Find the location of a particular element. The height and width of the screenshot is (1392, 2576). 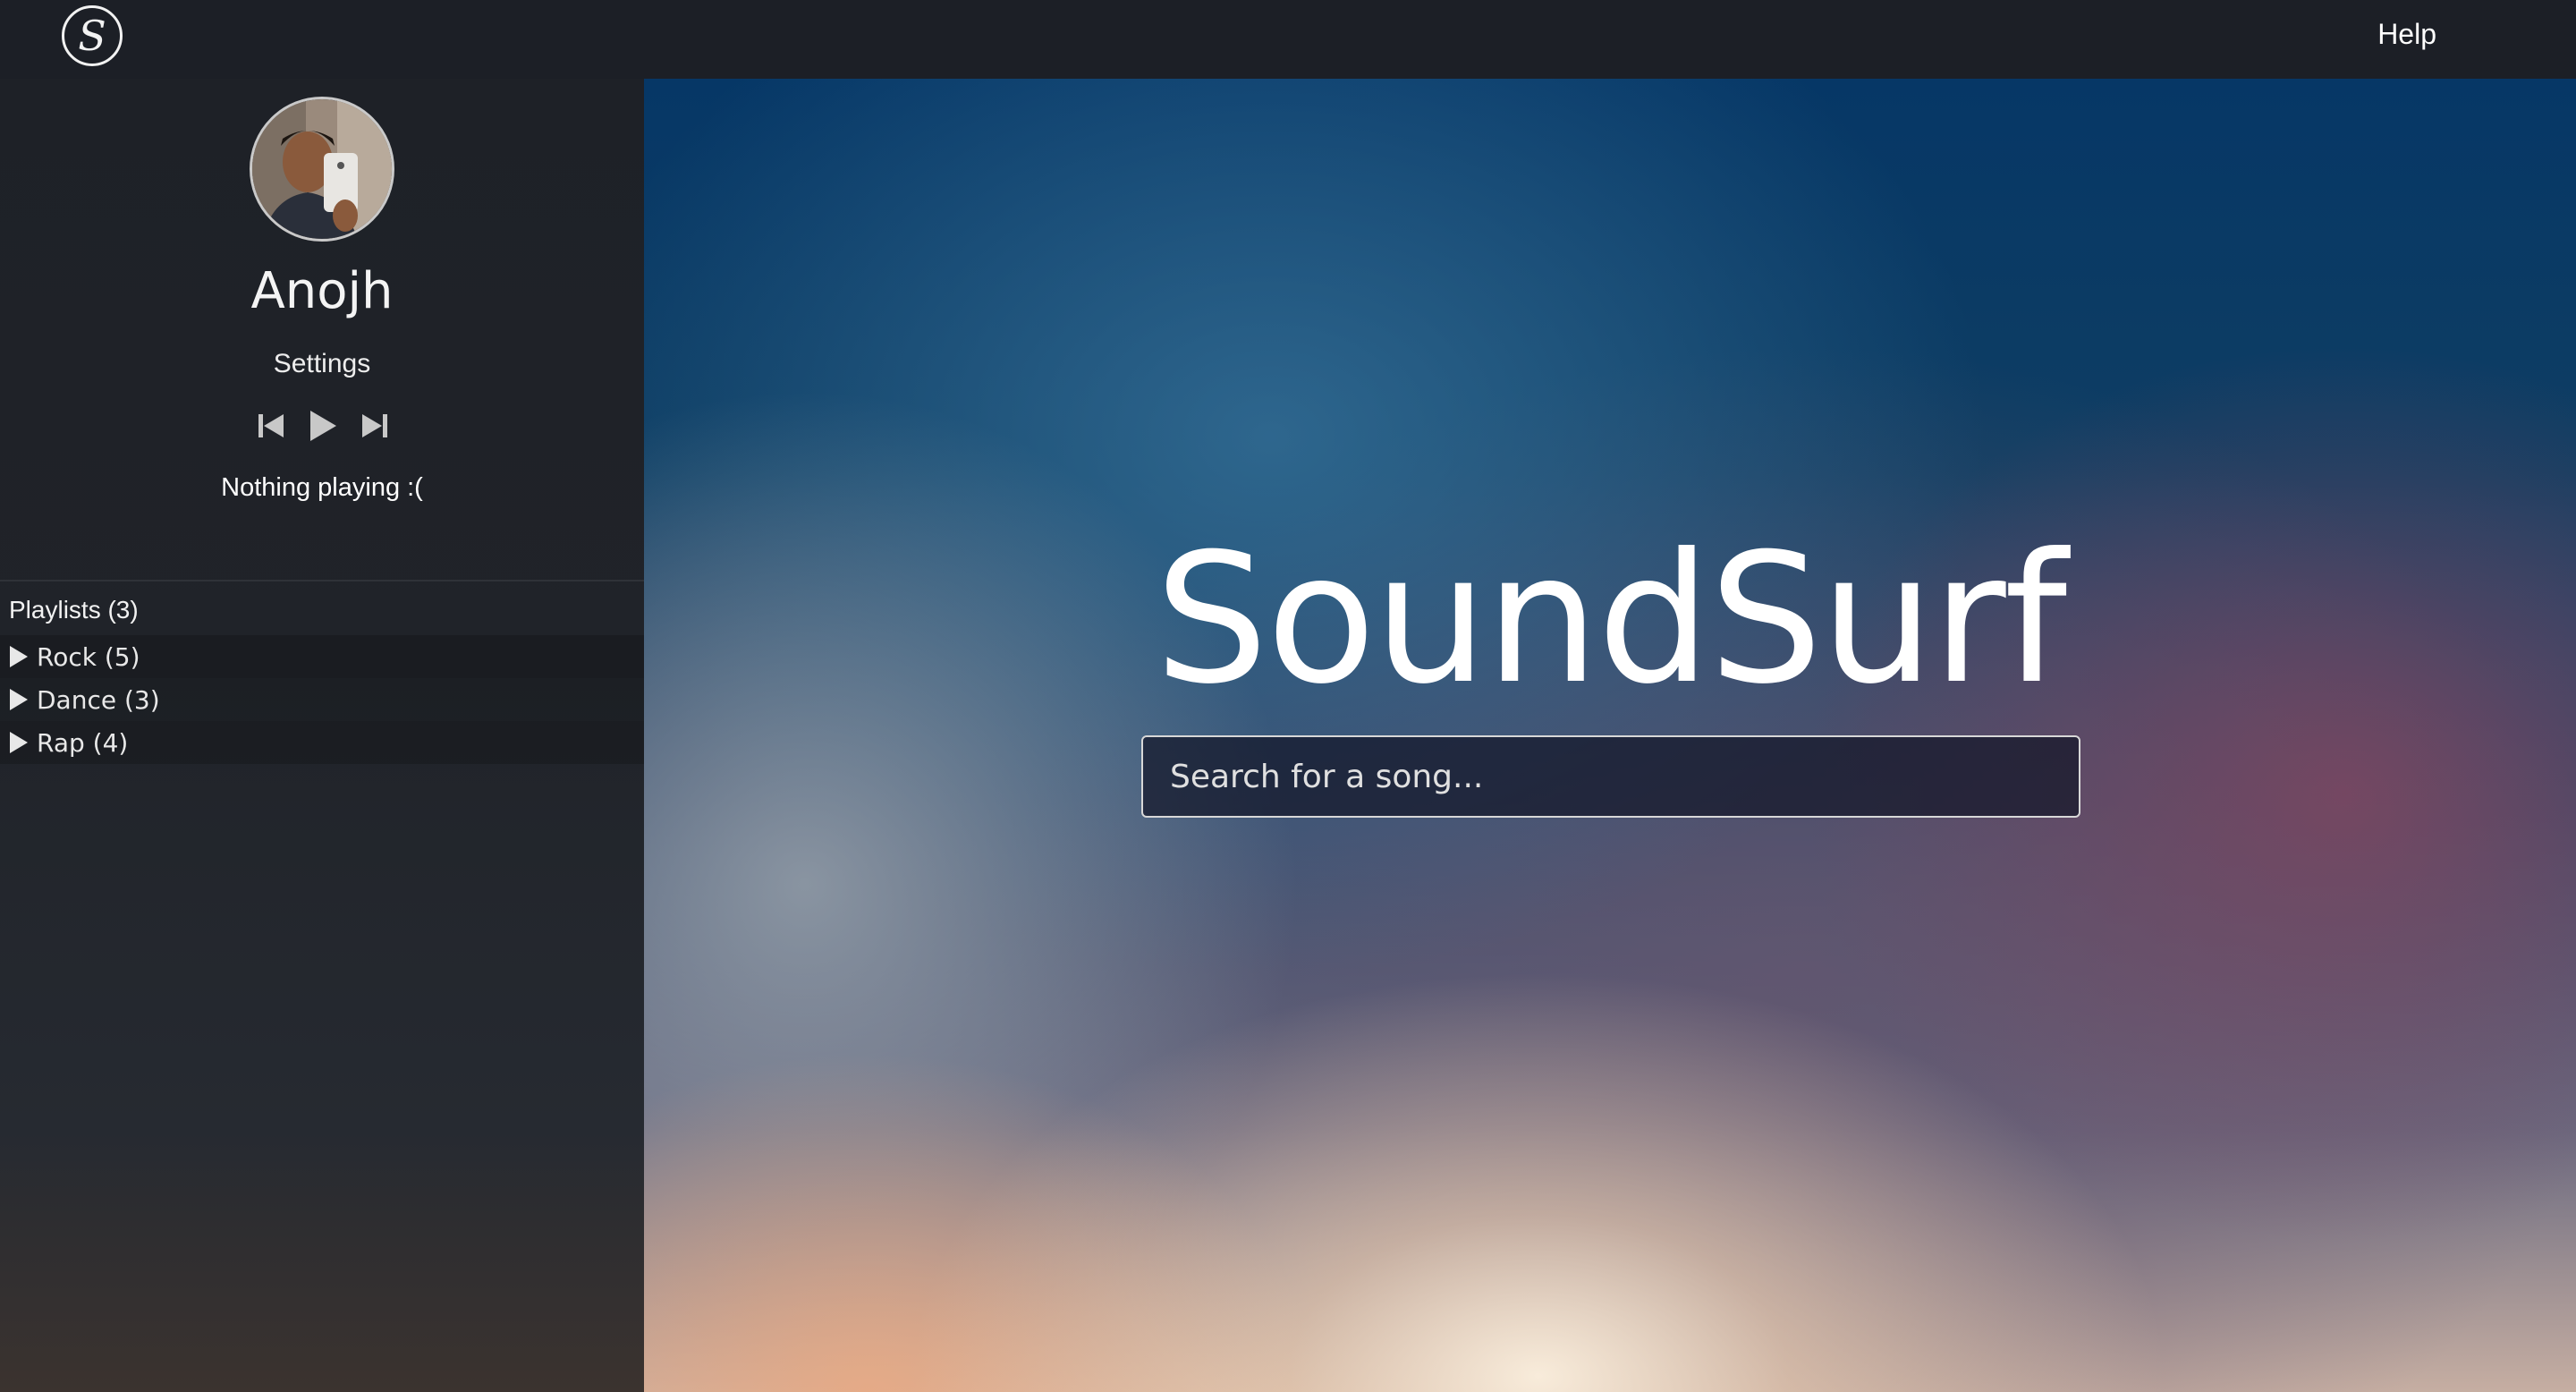

sidebar-divider is located at coordinates (322, 580).